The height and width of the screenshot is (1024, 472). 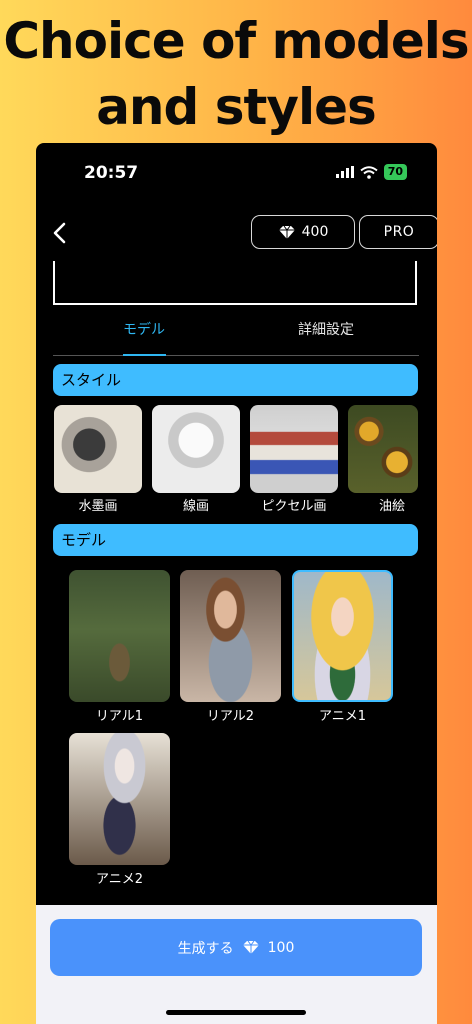 I want to click on signal-icon, so click(x=344, y=172).